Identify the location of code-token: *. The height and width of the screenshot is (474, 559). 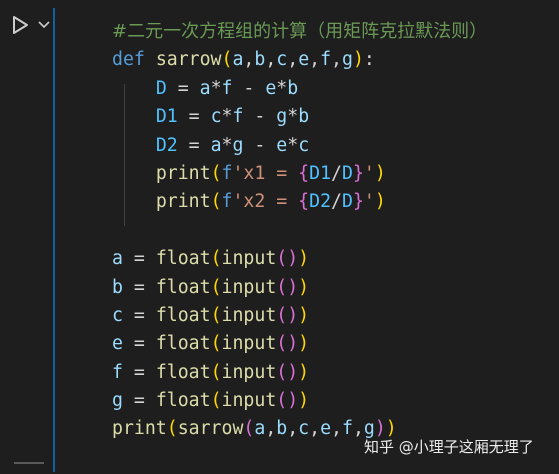
(216, 88).